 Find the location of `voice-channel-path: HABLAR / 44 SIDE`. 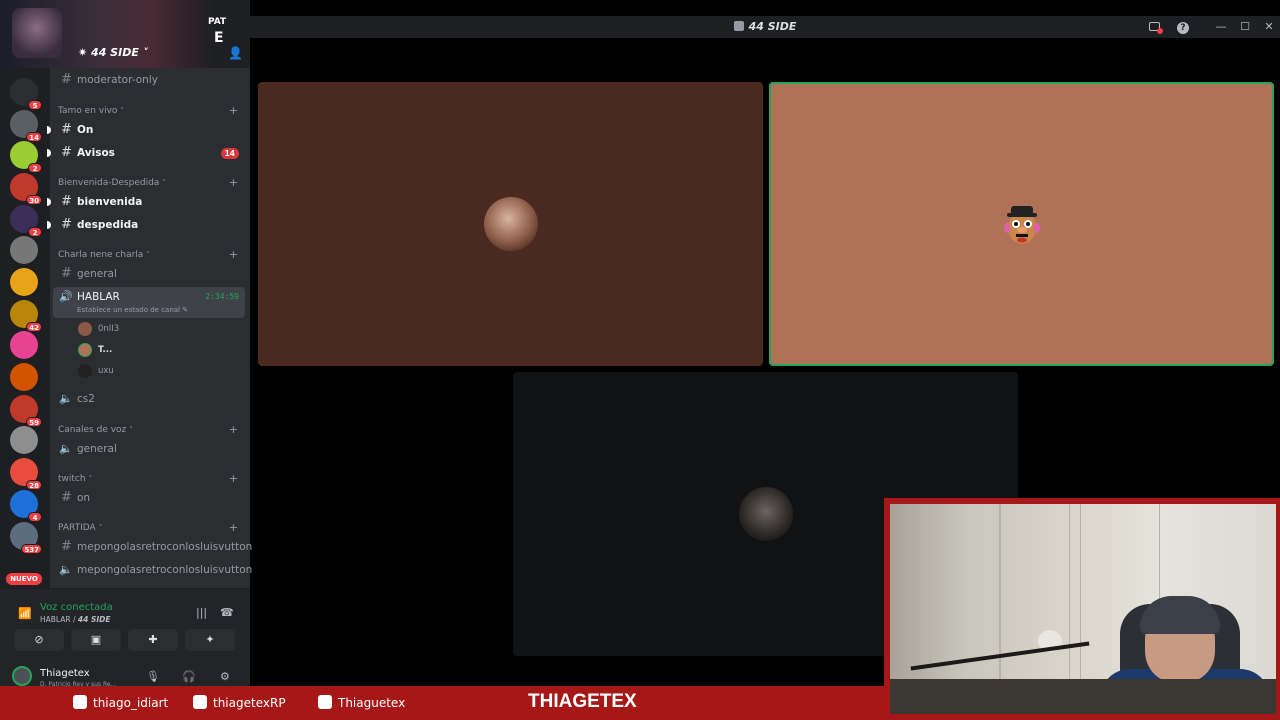

voice-channel-path: HABLAR / 44 SIDE is located at coordinates (75, 619).